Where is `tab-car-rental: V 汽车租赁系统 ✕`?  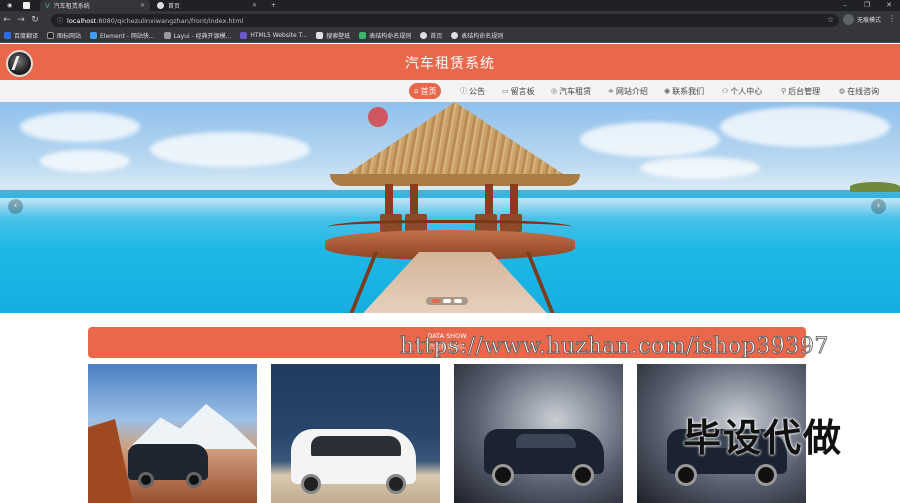
tab-car-rental: V 汽车租赁系统 ✕ is located at coordinates (95, 5).